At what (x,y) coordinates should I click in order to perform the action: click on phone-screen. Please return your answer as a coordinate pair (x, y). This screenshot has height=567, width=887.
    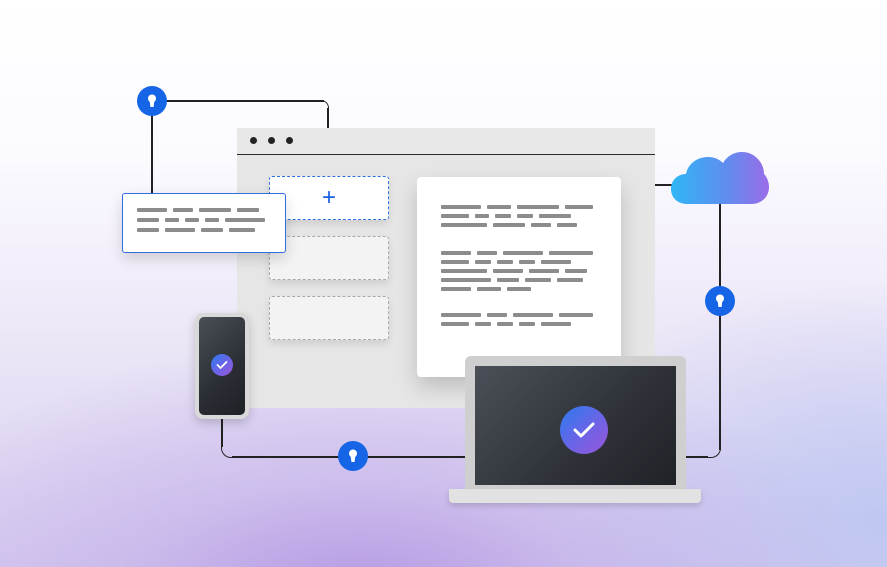
    Looking at the image, I should click on (222, 366).